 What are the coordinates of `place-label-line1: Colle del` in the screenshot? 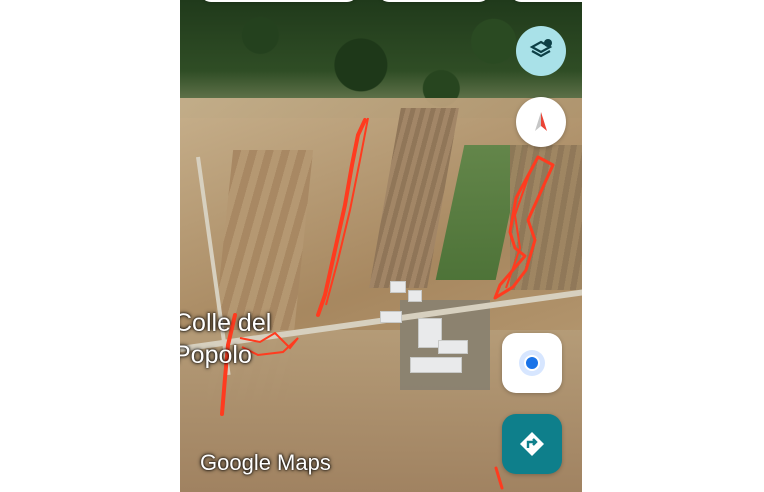 It's located at (226, 323).